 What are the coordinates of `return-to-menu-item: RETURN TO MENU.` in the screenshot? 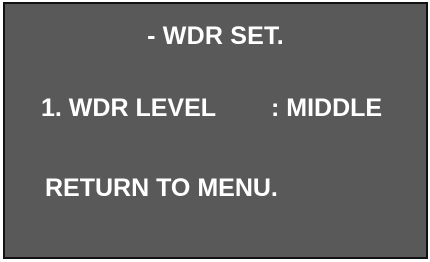 It's located at (161, 188).